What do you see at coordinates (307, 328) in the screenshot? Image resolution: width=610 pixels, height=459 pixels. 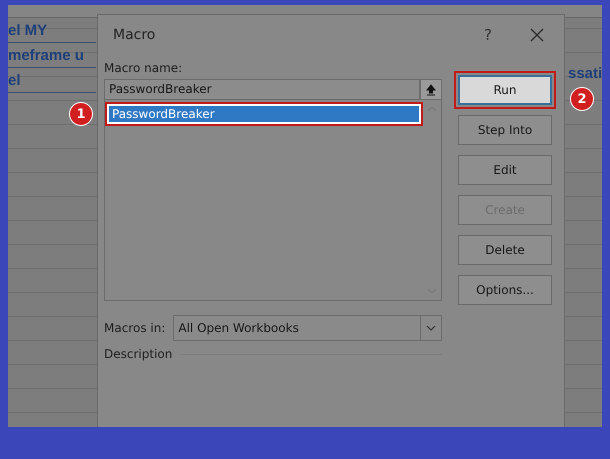 I see `macros-in-dropdown: All Open Workbooks` at bounding box center [307, 328].